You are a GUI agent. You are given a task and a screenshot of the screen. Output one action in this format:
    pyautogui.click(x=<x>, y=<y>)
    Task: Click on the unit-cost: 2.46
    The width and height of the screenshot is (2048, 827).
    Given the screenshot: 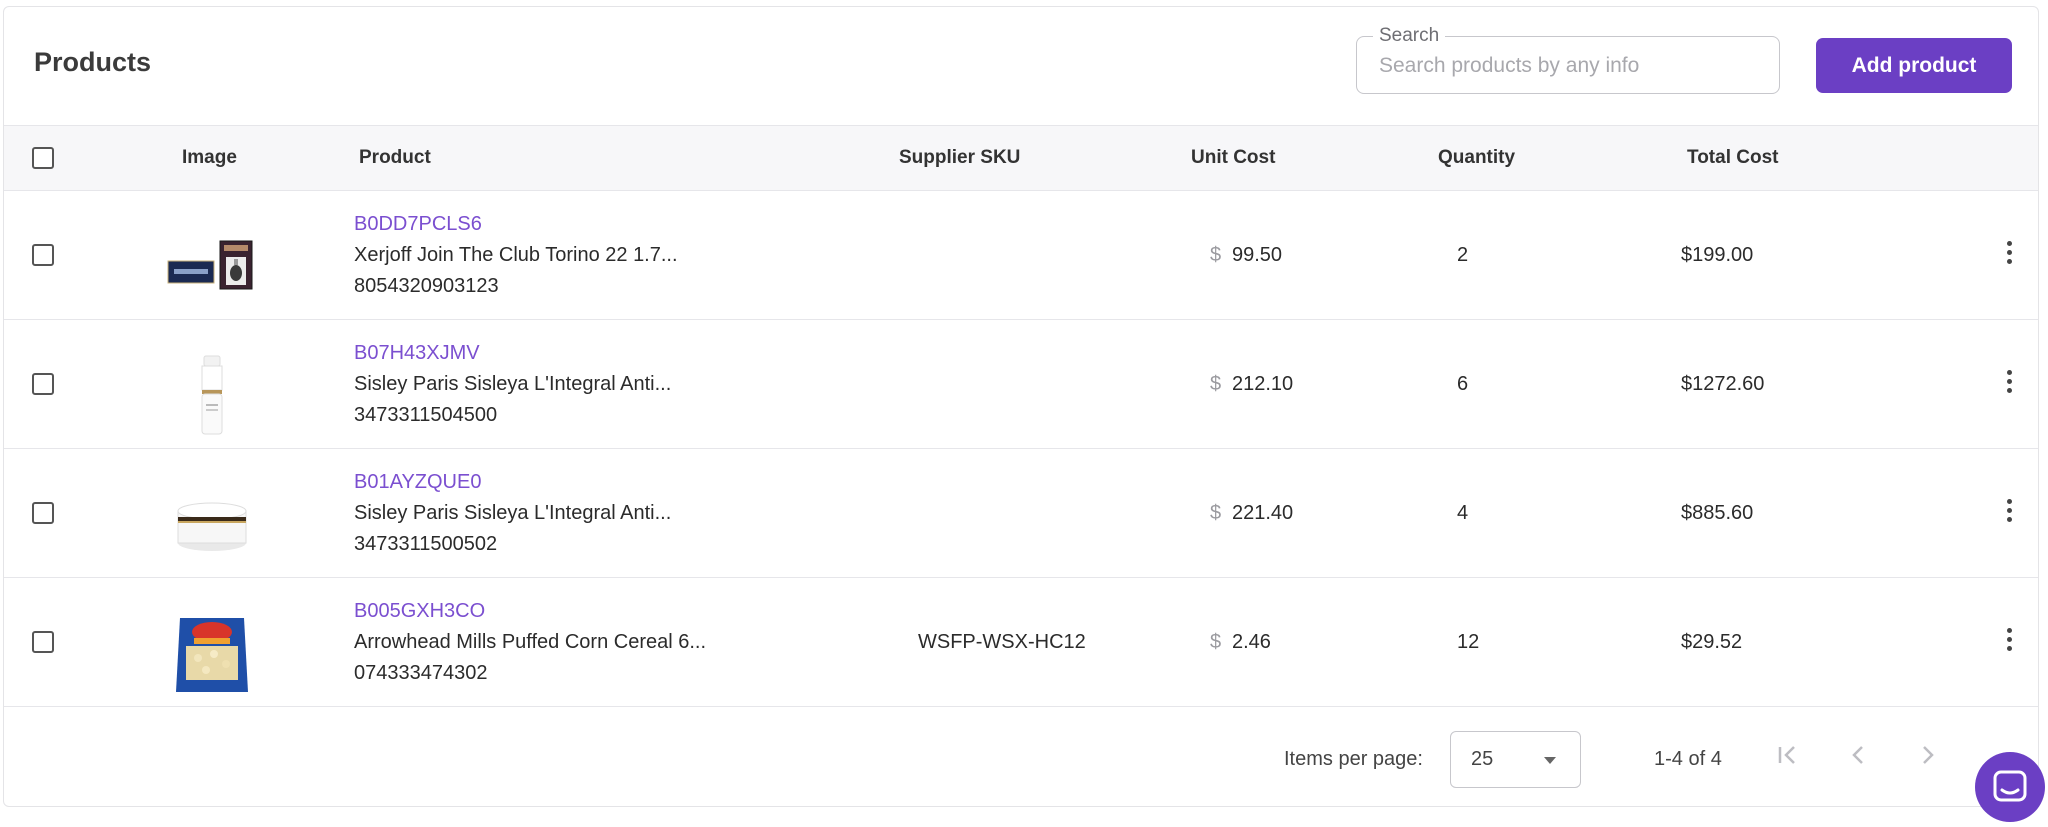 What is the action you would take?
    pyautogui.click(x=1251, y=642)
    